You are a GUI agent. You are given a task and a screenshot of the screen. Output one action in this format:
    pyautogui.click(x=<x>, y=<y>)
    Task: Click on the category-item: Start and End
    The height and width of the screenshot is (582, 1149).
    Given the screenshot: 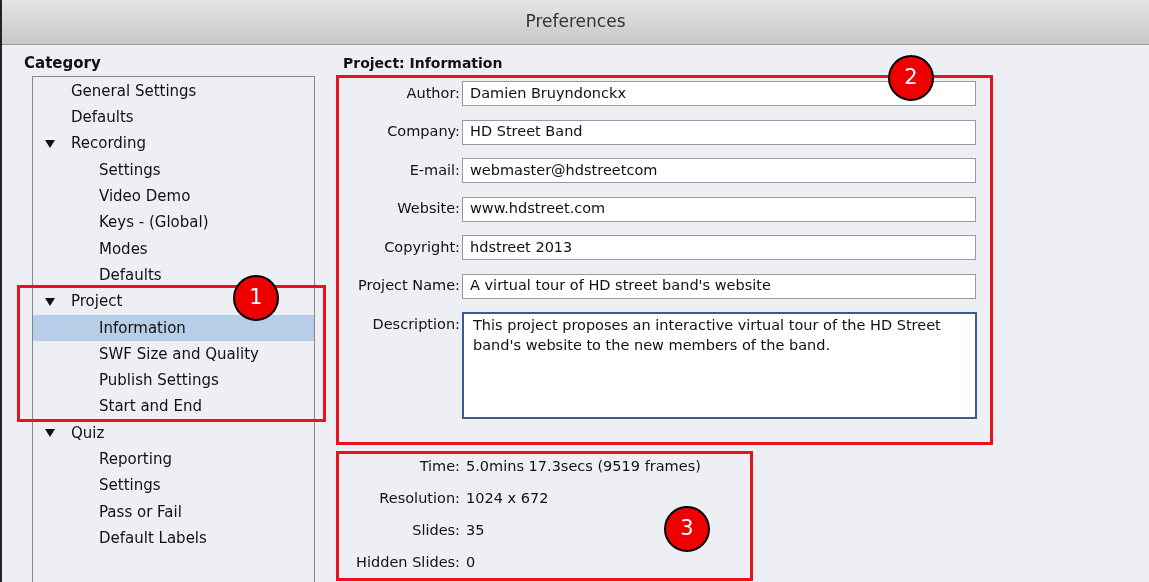 What is the action you would take?
    pyautogui.click(x=119, y=406)
    